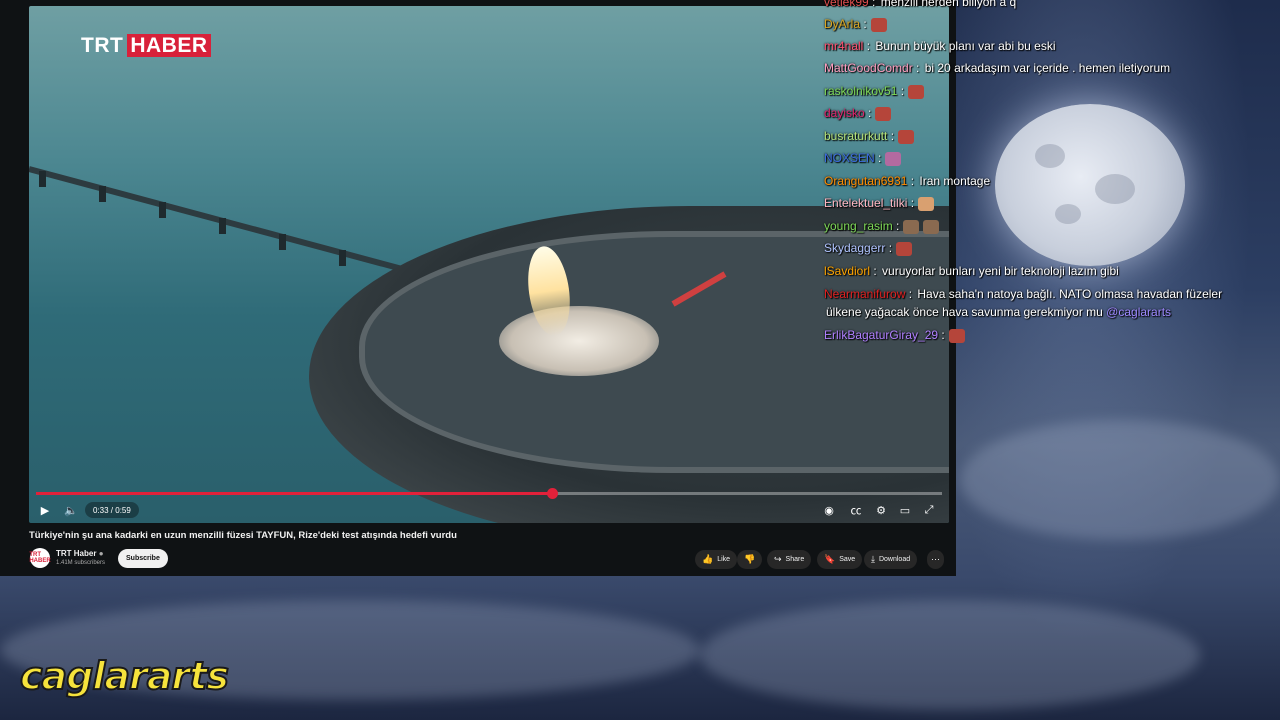 The width and height of the screenshot is (1280, 720). I want to click on fullscreen-icon: ⤢, so click(929, 510).